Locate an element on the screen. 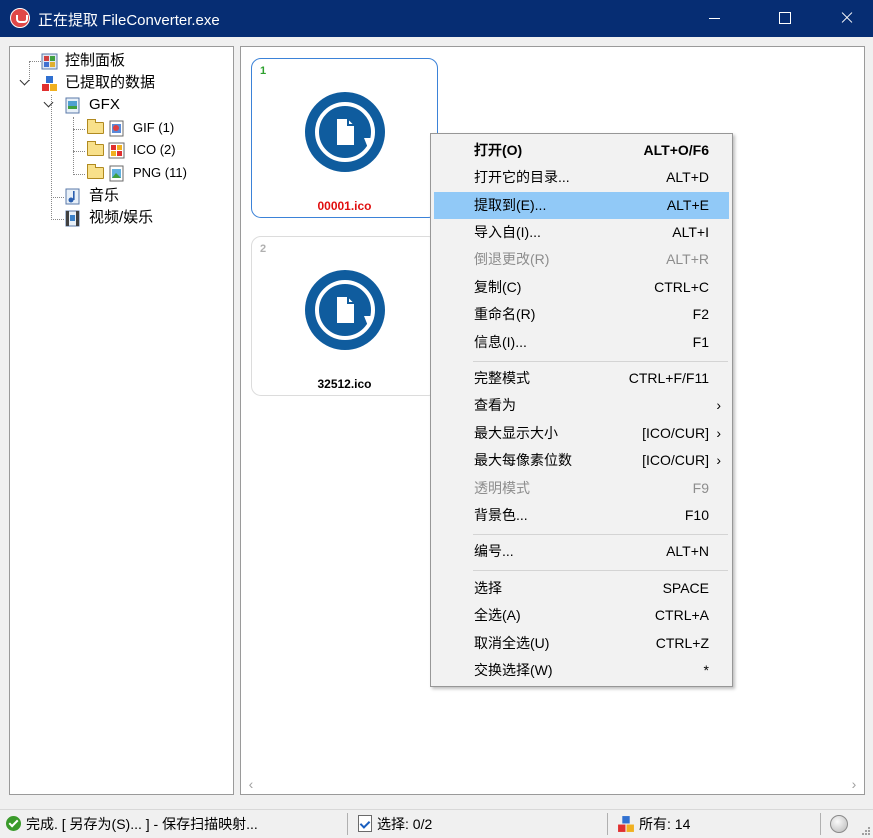 The height and width of the screenshot is (838, 873). submenu-arrow-icon: › is located at coordinates (718, 433).